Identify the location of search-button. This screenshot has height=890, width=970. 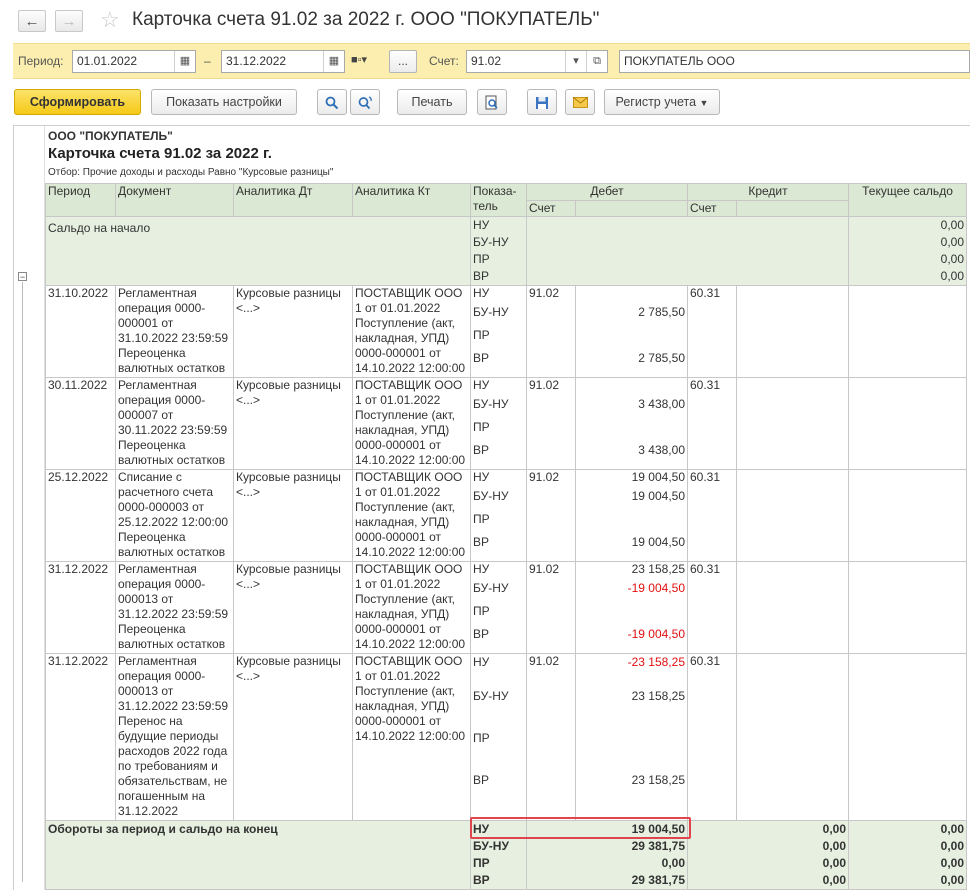
(332, 102).